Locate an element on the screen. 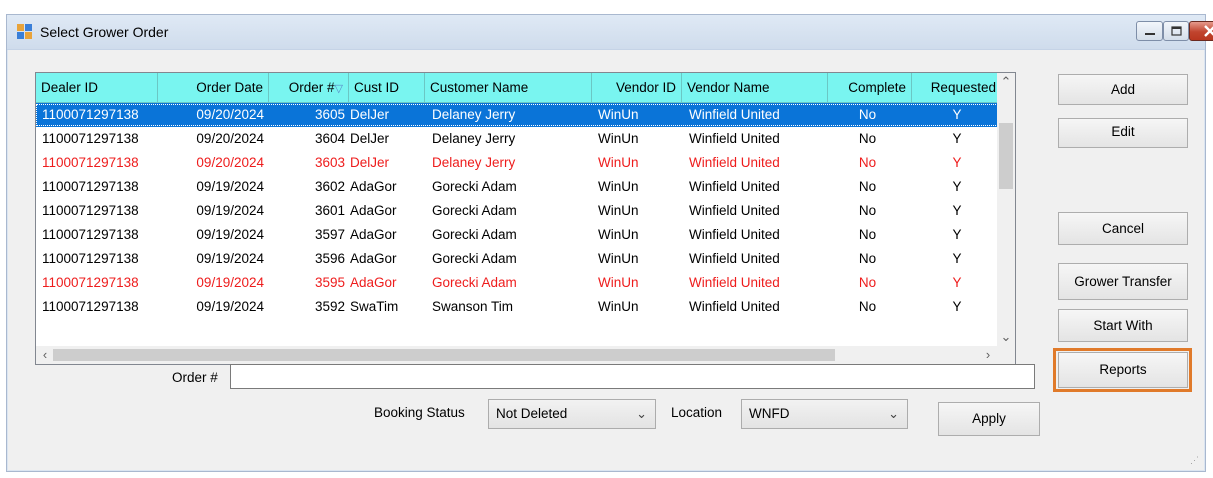  booking-status-value: Not Deleted is located at coordinates (532, 413).